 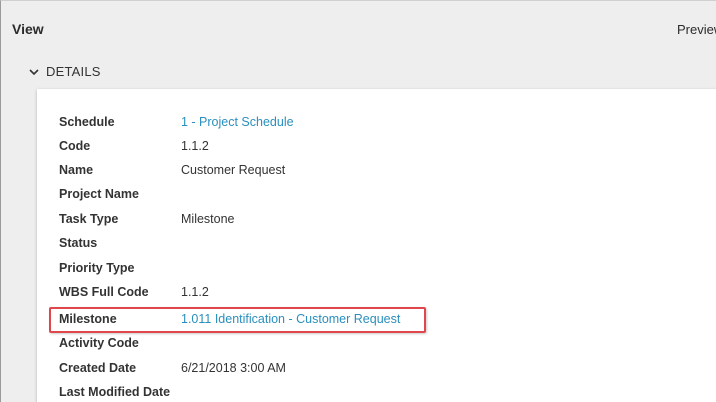 What do you see at coordinates (237, 122) in the screenshot?
I see `schedule-link: 1 - Project Schedule` at bounding box center [237, 122].